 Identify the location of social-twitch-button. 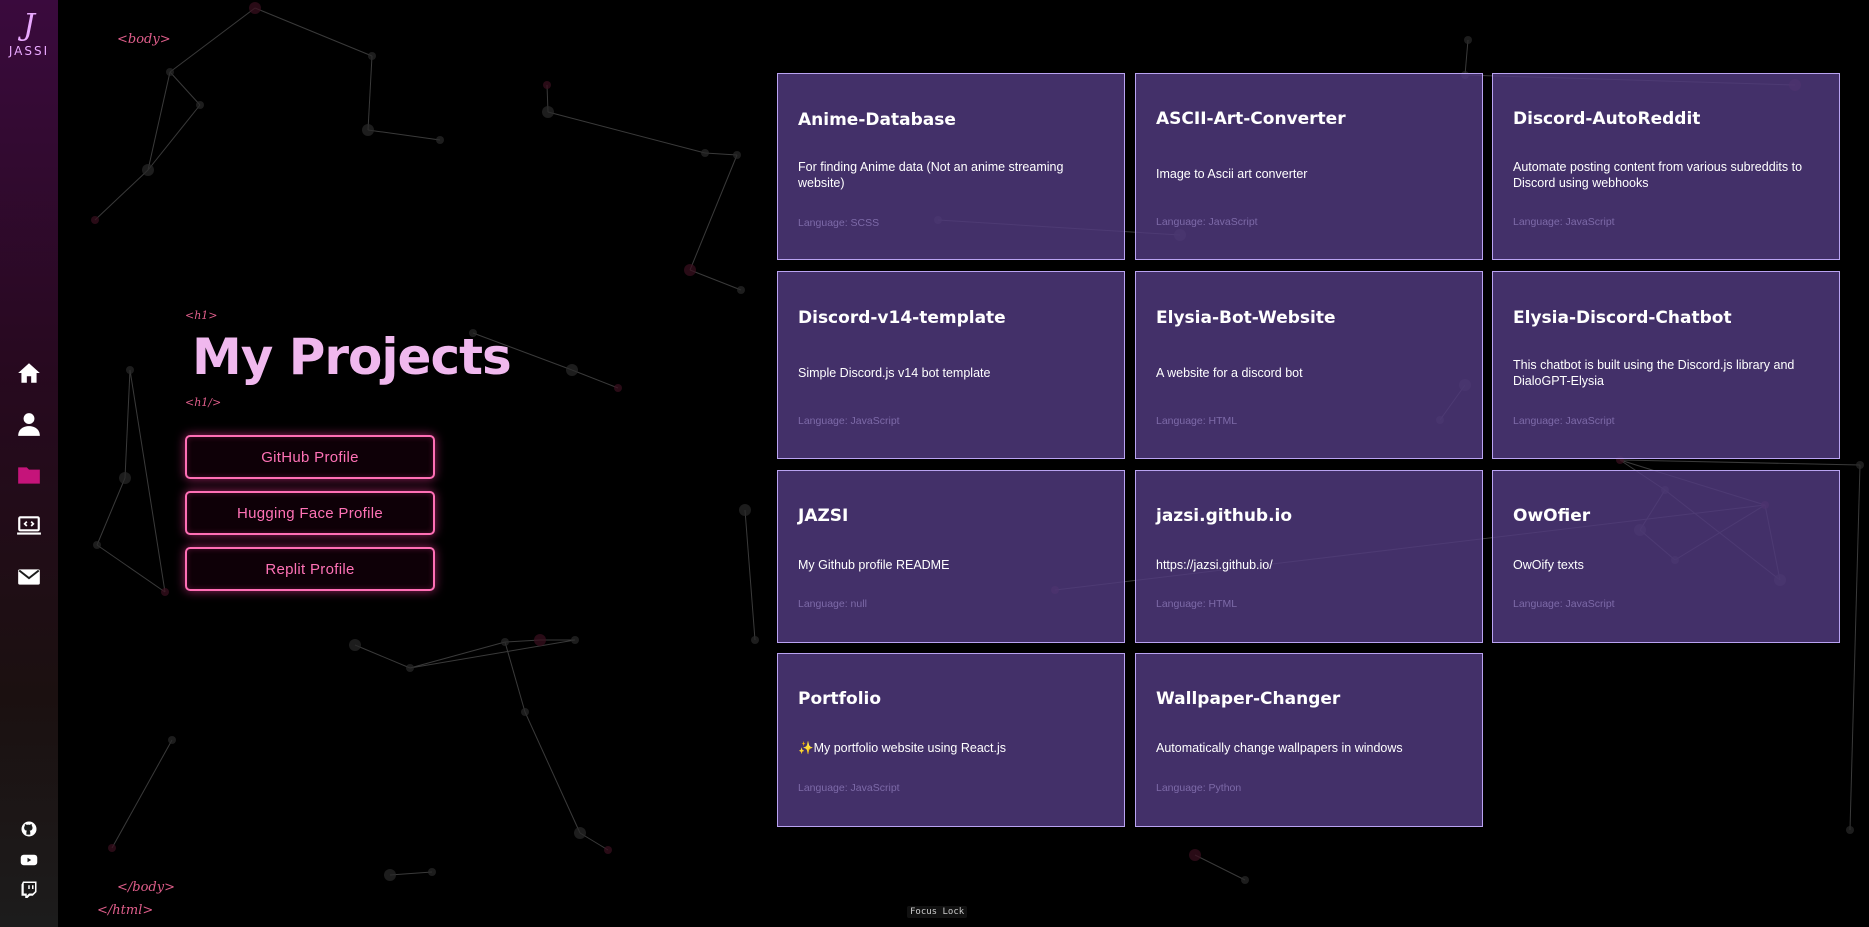
(29, 889).